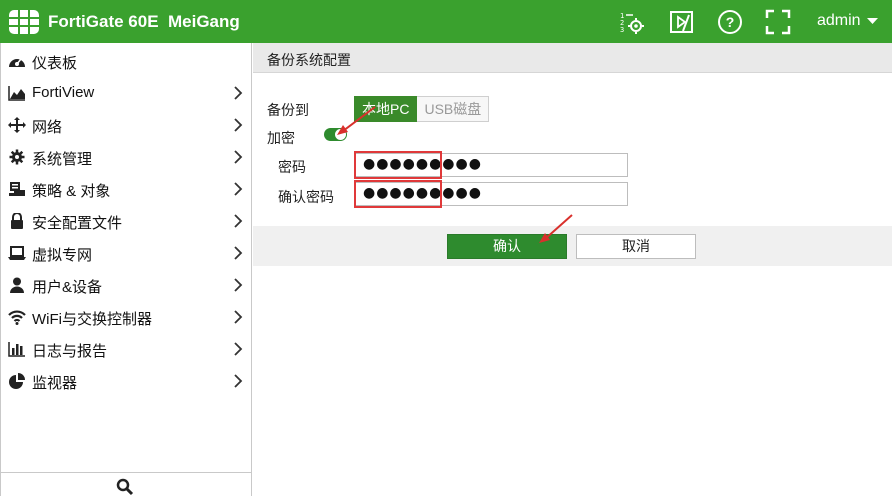  What do you see at coordinates (55, 383) in the screenshot?
I see `sidebar-item-label: 监视器` at bounding box center [55, 383].